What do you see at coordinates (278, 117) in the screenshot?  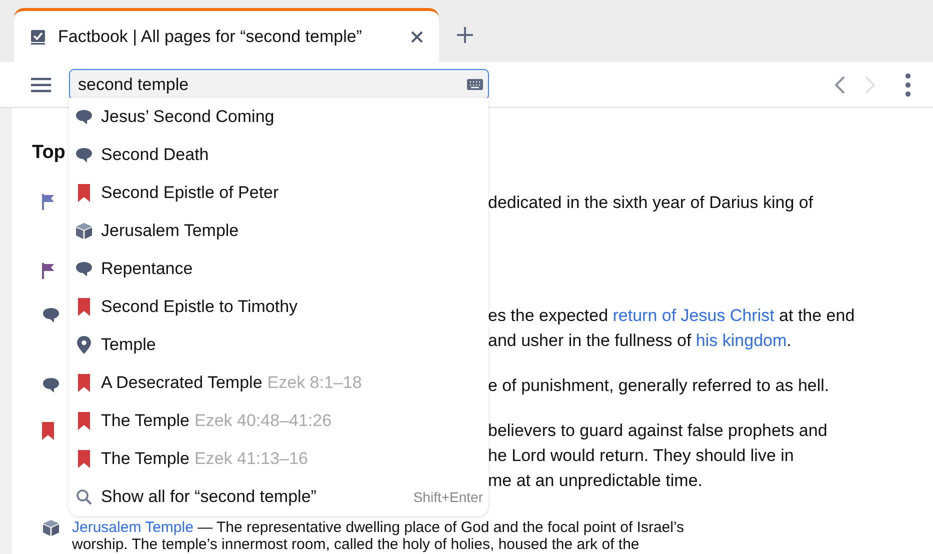 I see `suggestion-item: Jesus’ Second Coming` at bounding box center [278, 117].